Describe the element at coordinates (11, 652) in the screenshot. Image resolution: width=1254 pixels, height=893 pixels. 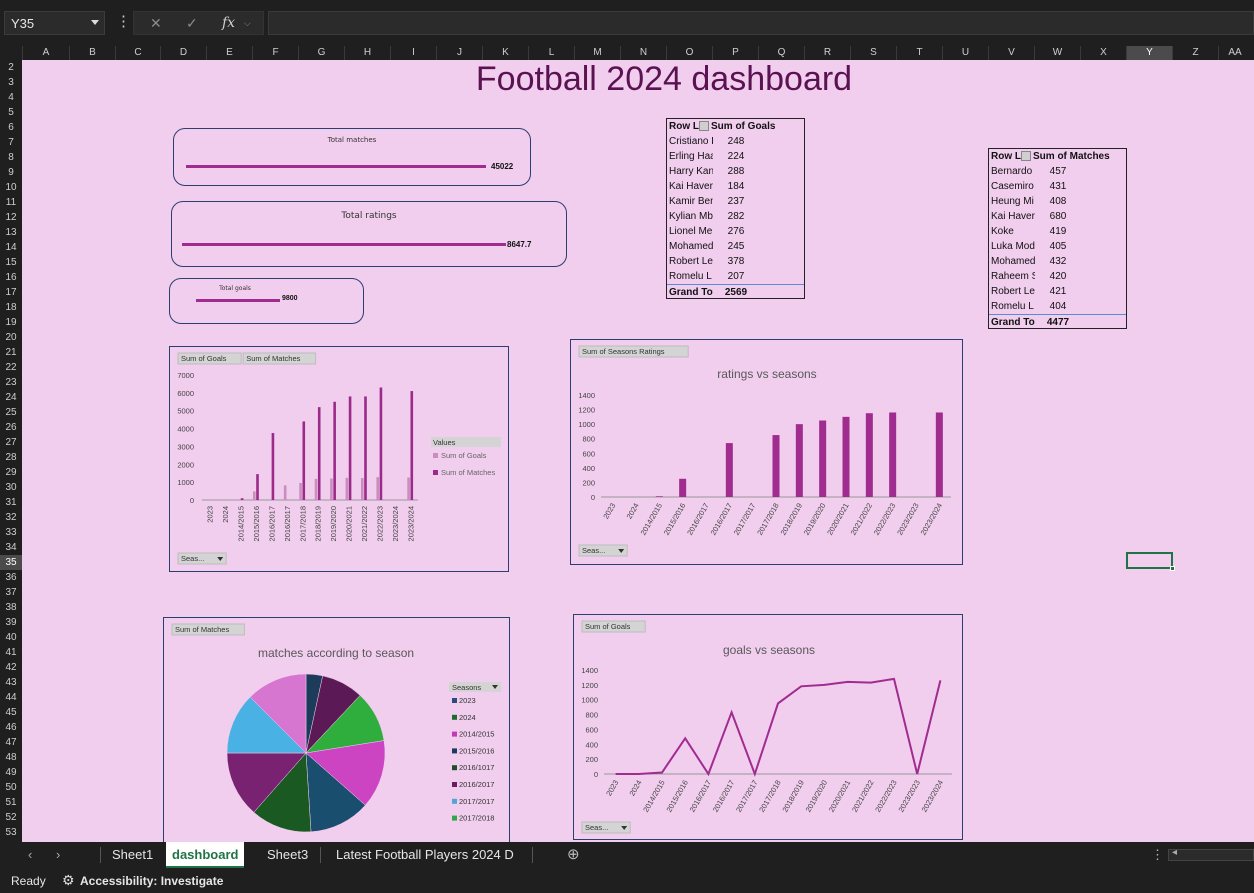
I see `row-header: 41` at that location.